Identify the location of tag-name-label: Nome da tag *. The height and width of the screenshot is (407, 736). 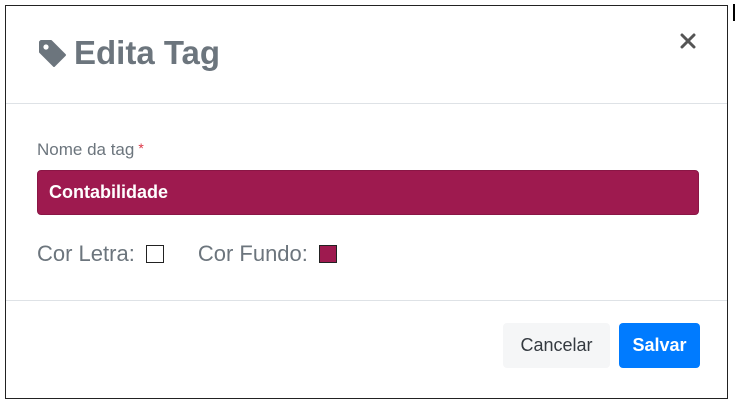
(90, 150).